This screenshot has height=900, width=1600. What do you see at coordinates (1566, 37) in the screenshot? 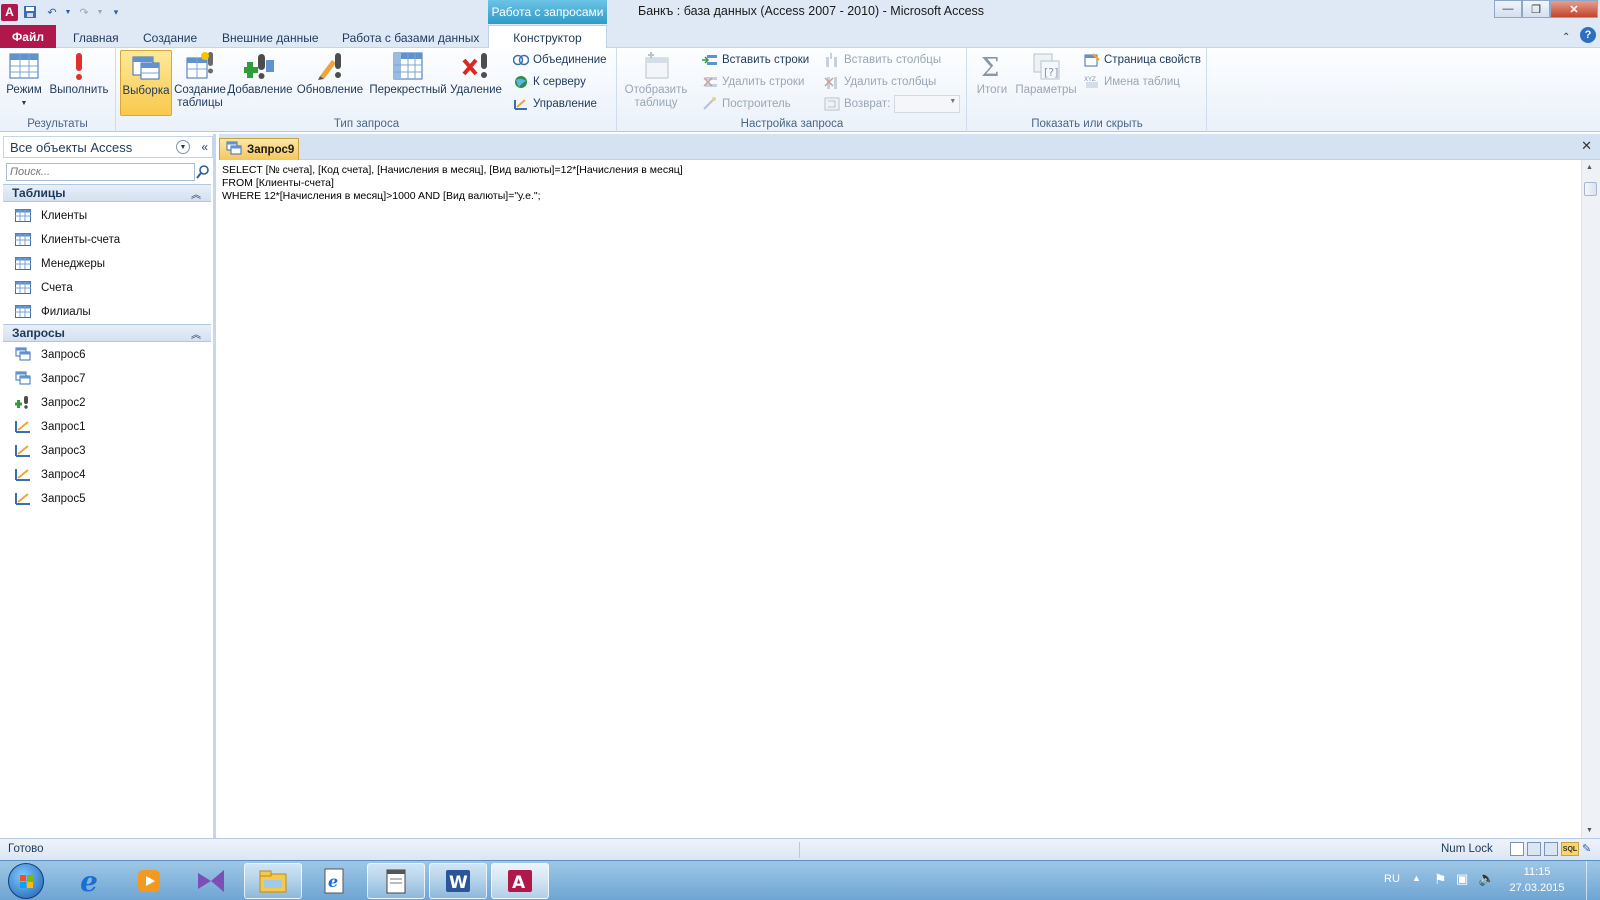
I see `minimize-ribbon-icon: ⌃` at bounding box center [1566, 37].